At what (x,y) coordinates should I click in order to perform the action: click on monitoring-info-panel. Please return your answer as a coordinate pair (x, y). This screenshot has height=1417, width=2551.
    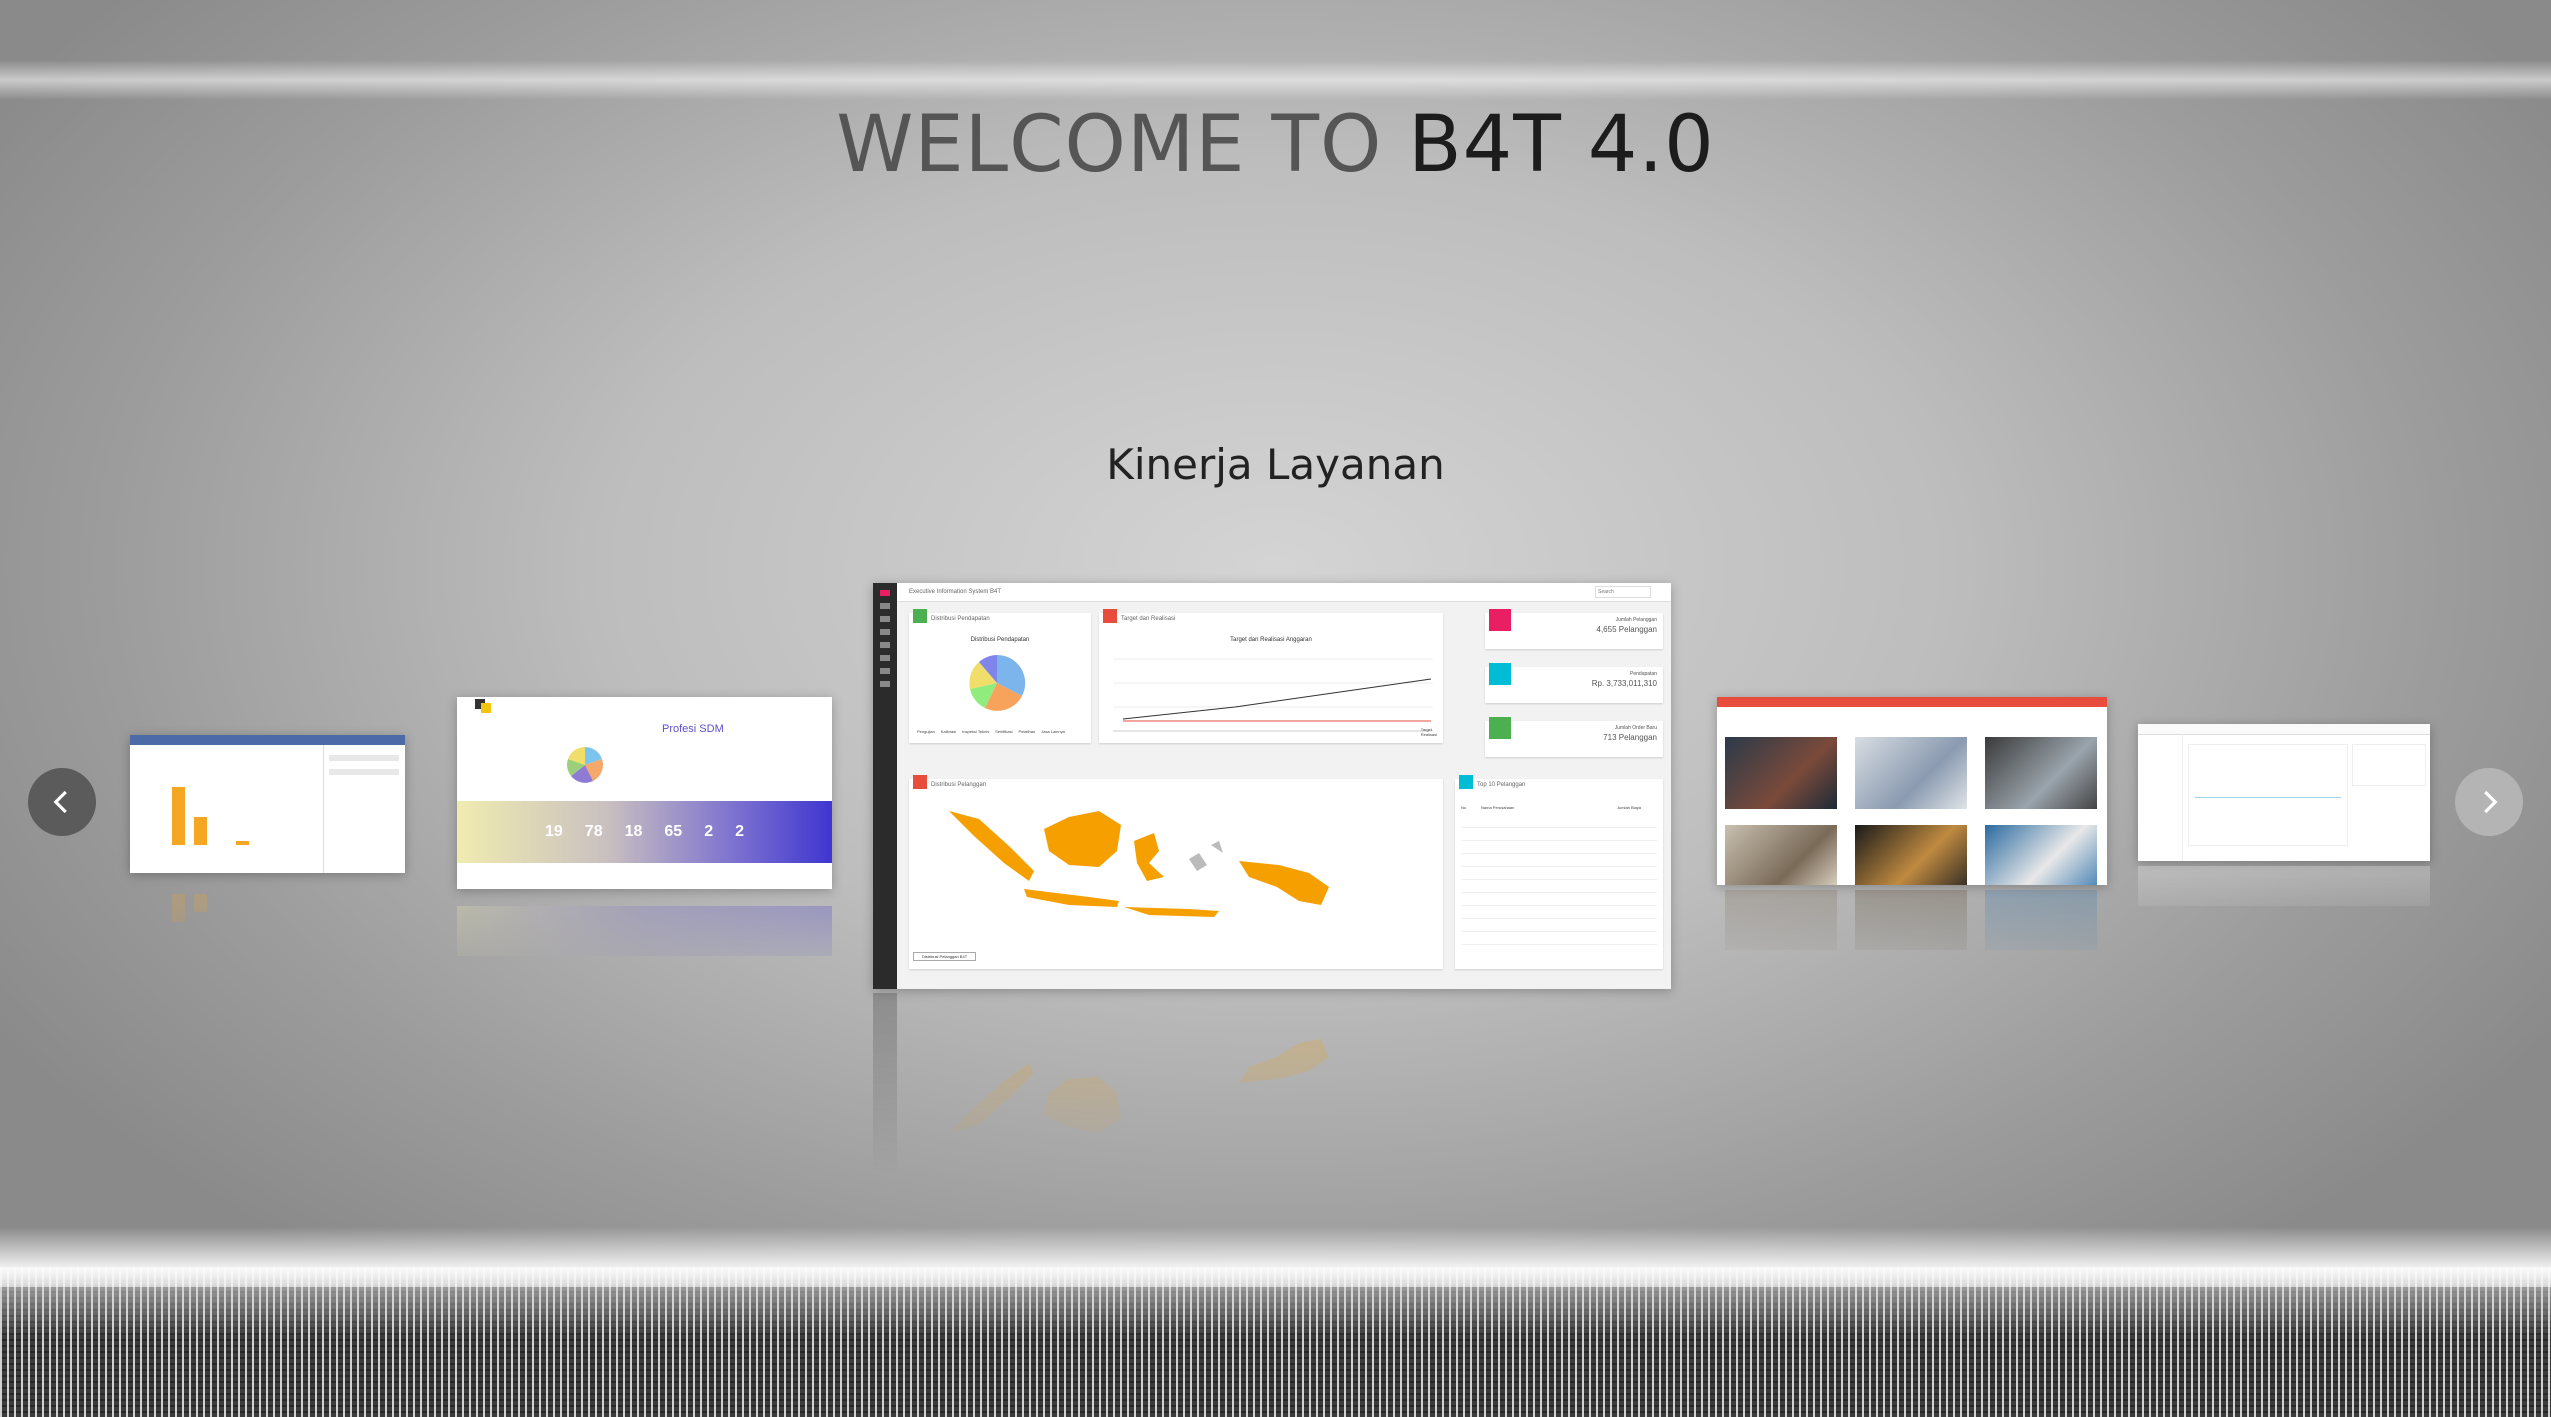
    Looking at the image, I should click on (2389, 765).